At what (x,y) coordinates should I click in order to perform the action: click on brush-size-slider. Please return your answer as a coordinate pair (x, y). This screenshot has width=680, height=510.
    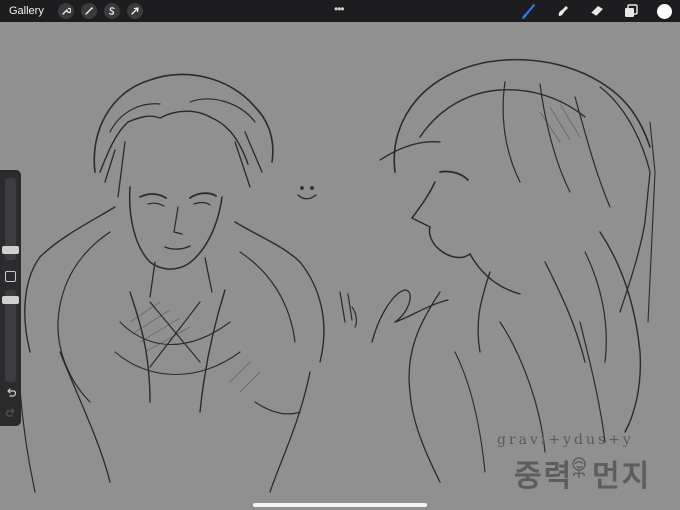
    Looking at the image, I should click on (10, 219).